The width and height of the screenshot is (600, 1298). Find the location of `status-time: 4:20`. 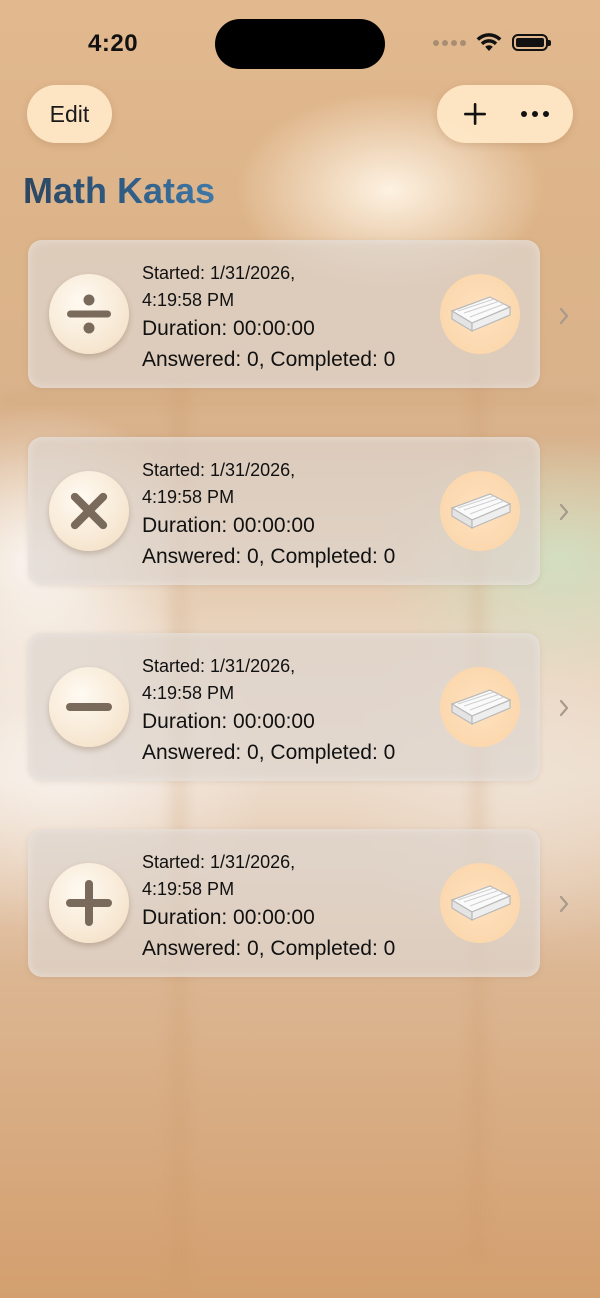

status-time: 4:20 is located at coordinates (113, 43).